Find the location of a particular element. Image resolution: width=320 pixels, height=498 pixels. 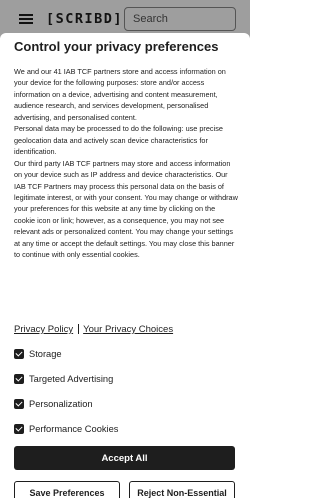

policy-links: Privacy Policy Your Privacy Choices is located at coordinates (93, 330).